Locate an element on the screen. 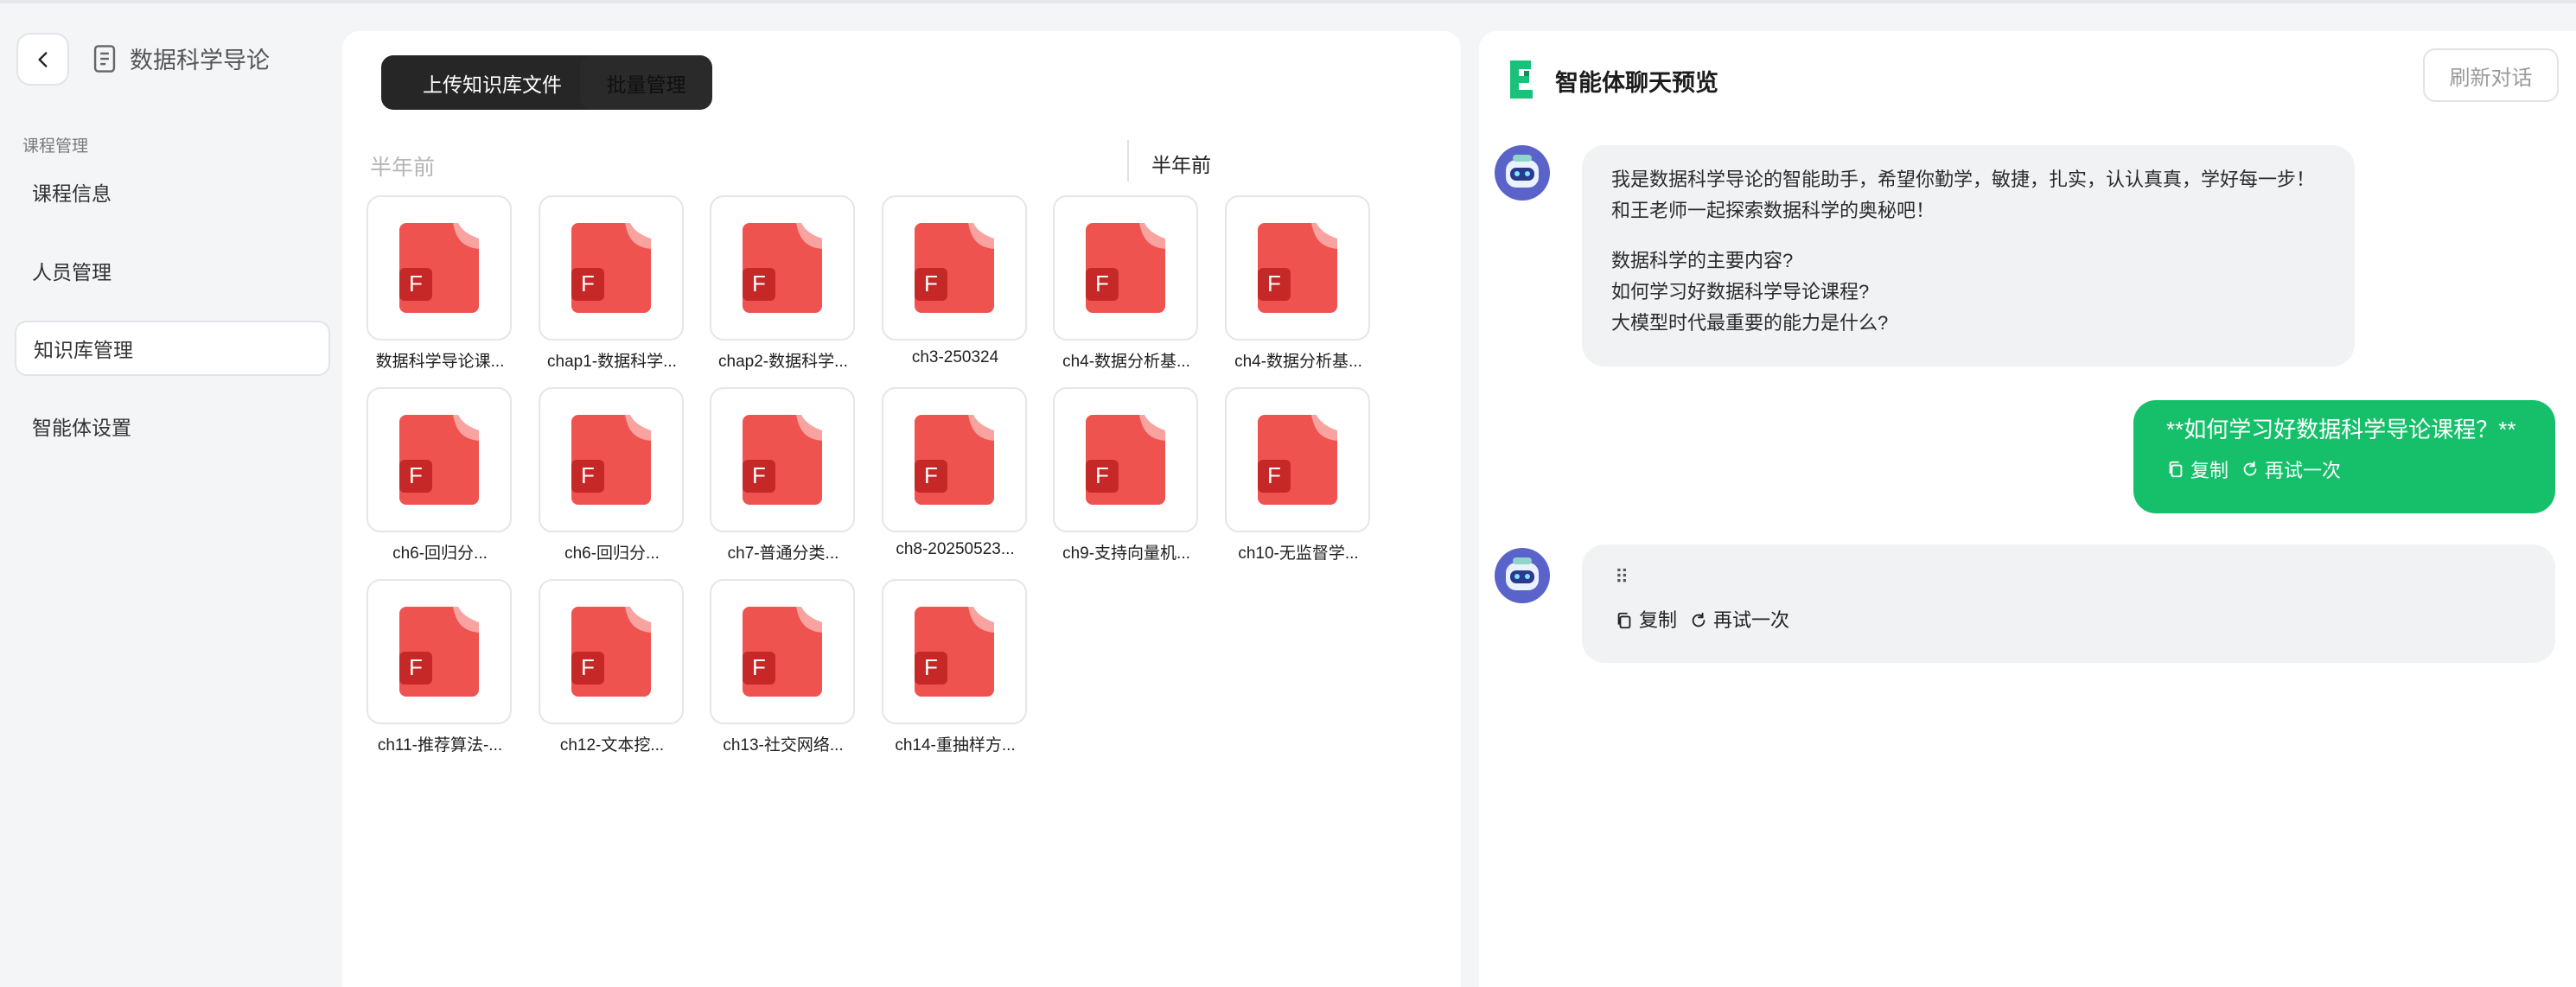  section-label: 课程管理 is located at coordinates (55, 146).